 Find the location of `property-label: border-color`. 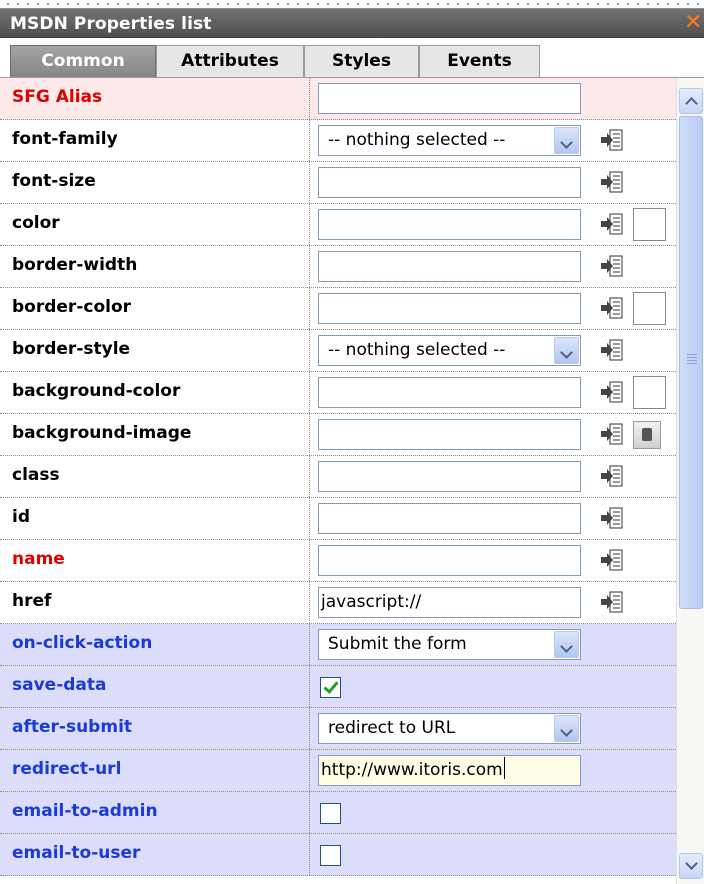

property-label: border-color is located at coordinates (72, 307).